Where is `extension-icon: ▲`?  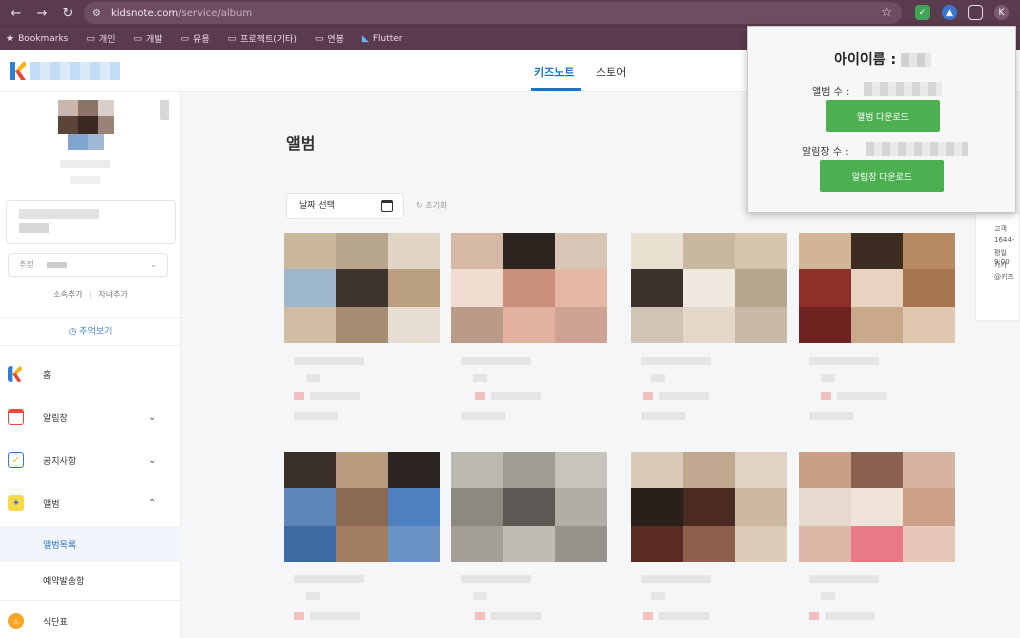 extension-icon: ▲ is located at coordinates (949, 12).